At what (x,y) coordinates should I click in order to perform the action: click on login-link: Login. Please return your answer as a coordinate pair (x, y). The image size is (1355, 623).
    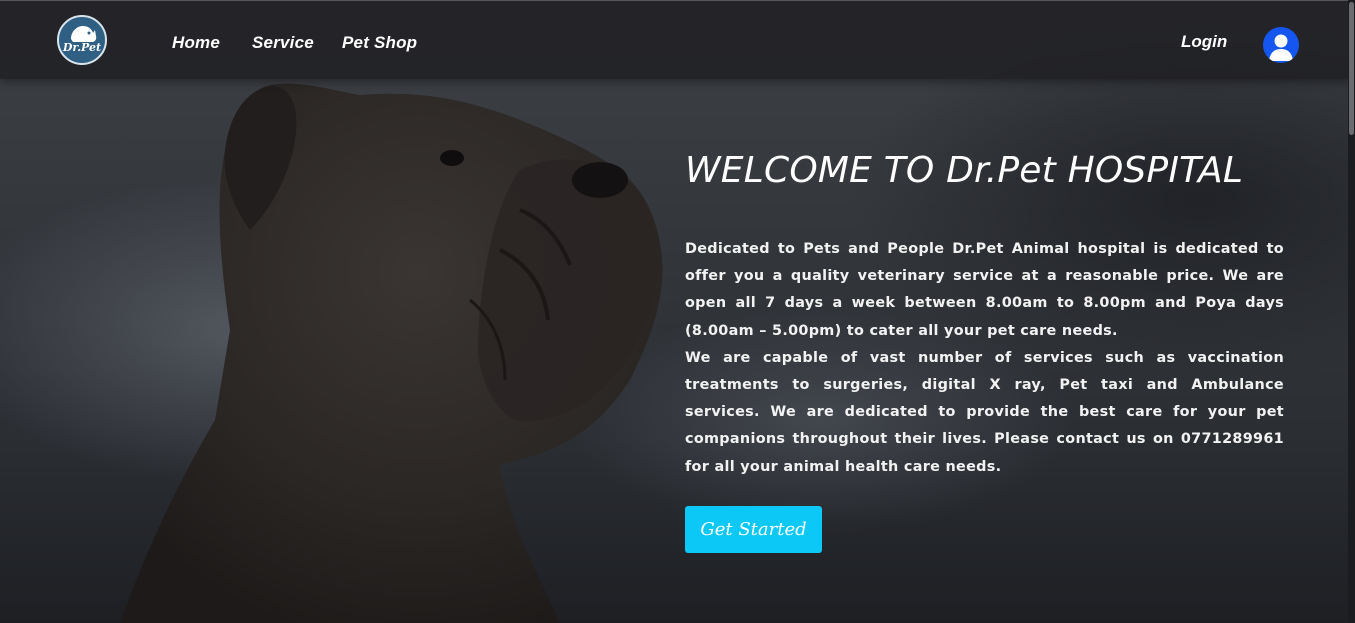
    Looking at the image, I should click on (1204, 42).